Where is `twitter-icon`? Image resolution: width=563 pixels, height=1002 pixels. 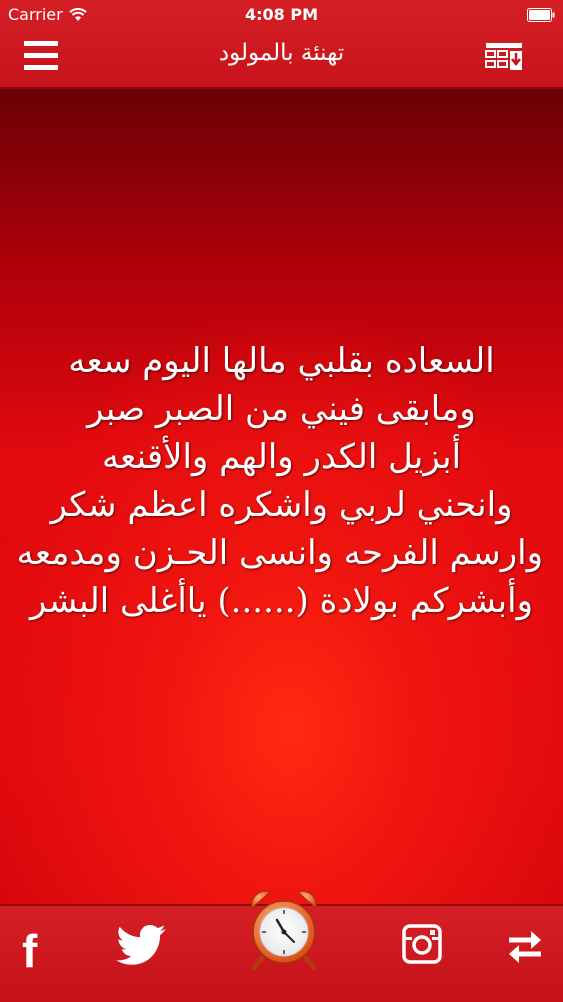
twitter-icon is located at coordinates (141, 945).